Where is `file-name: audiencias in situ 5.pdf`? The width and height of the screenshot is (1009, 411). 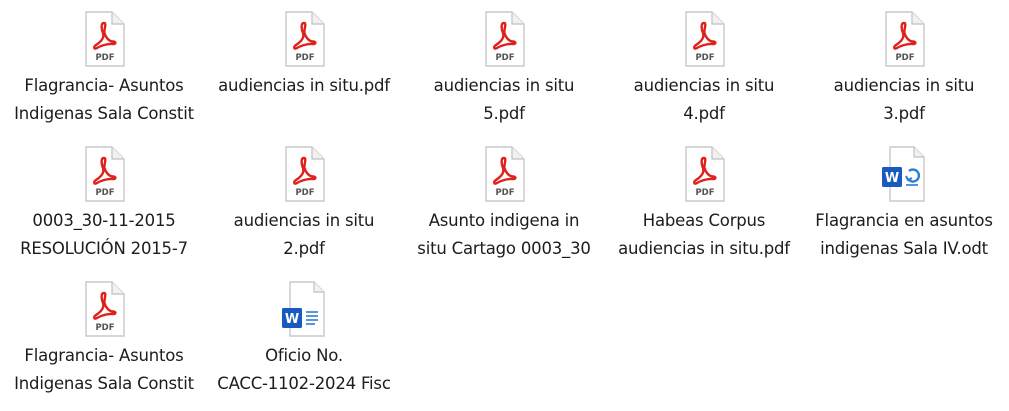
file-name: audiencias in situ 5.pdf is located at coordinates (504, 99).